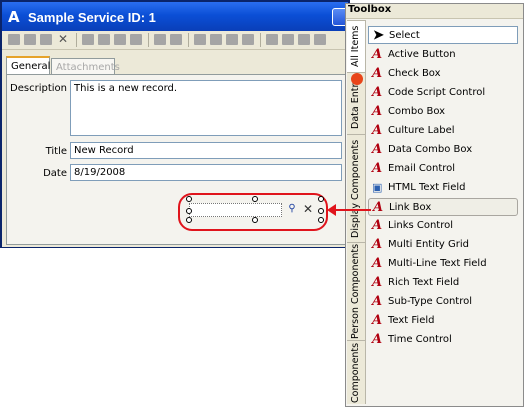  I want to click on description-field: This is a new record., so click(206, 108).